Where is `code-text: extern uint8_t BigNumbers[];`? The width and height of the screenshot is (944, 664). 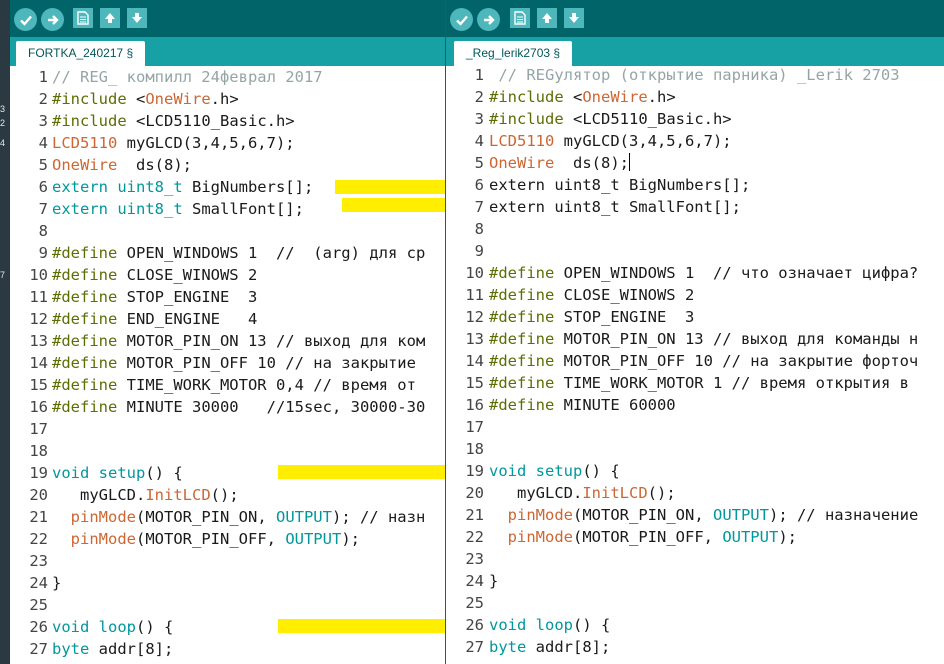 code-text: extern uint8_t BigNumbers[]; is located at coordinates (619, 185).